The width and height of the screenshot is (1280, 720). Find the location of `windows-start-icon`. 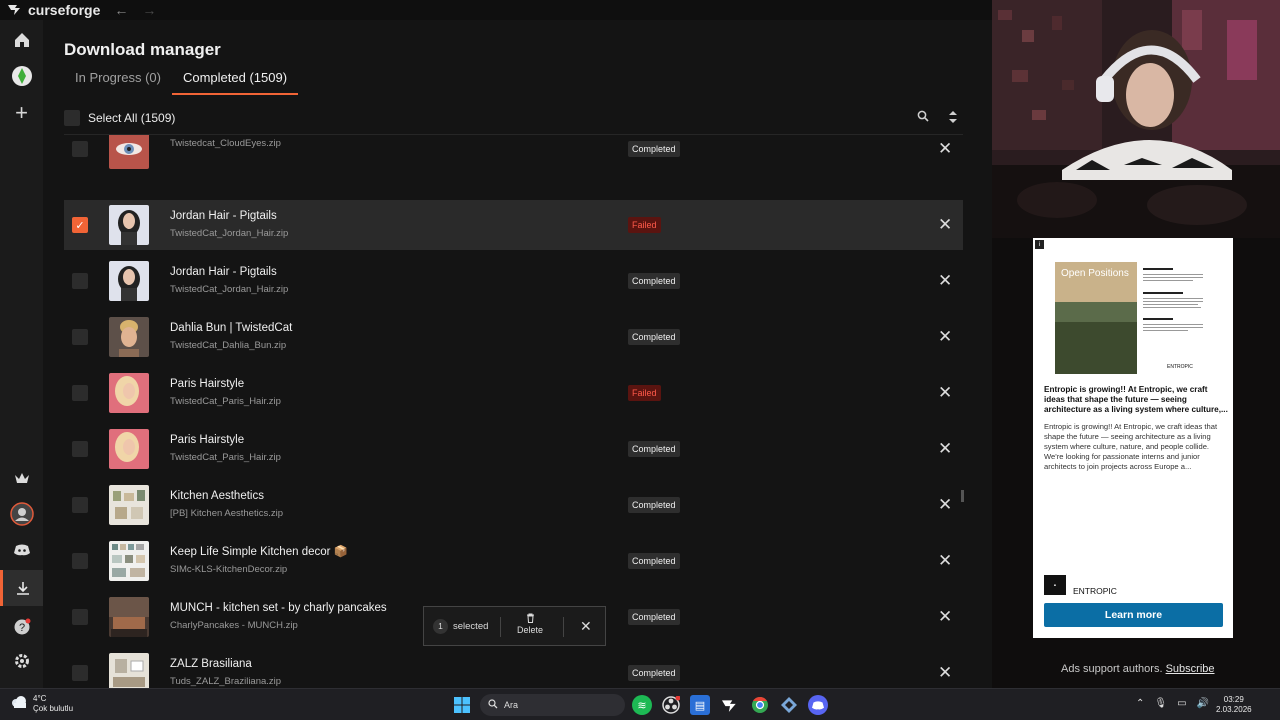

windows-start-icon is located at coordinates (462, 705).